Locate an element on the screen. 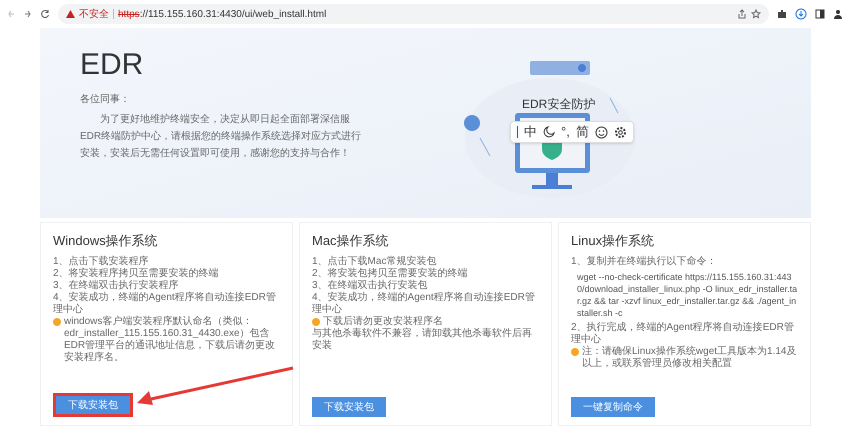  warning-icon is located at coordinates (70, 14).